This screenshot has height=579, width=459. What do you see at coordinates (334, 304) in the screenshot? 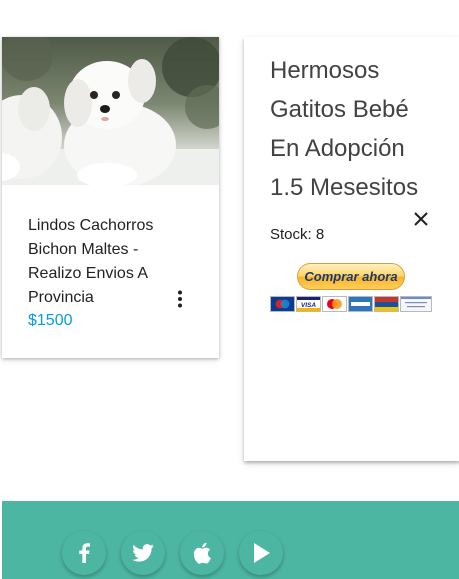
I see `mastercard-logo` at bounding box center [334, 304].